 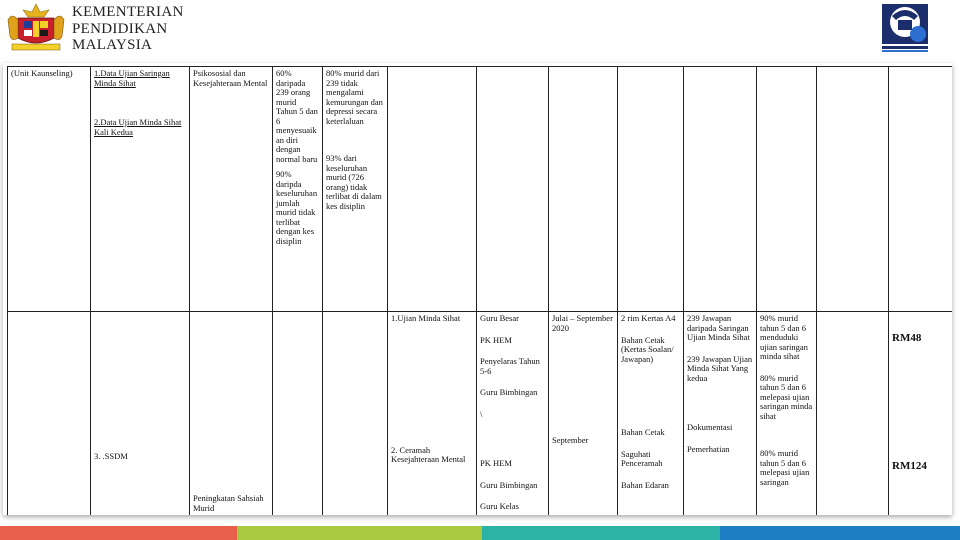 What do you see at coordinates (359, 533) in the screenshot?
I see `footer-segment-green` at bounding box center [359, 533].